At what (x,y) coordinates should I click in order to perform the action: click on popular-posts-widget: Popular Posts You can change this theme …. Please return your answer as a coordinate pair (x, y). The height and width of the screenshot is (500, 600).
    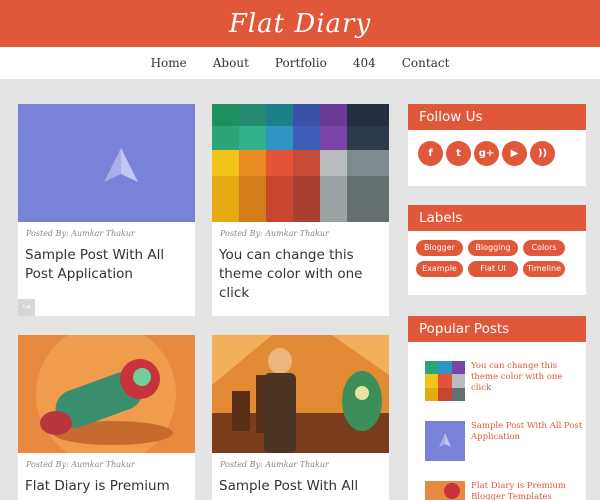
    Looking at the image, I should click on (497, 408).